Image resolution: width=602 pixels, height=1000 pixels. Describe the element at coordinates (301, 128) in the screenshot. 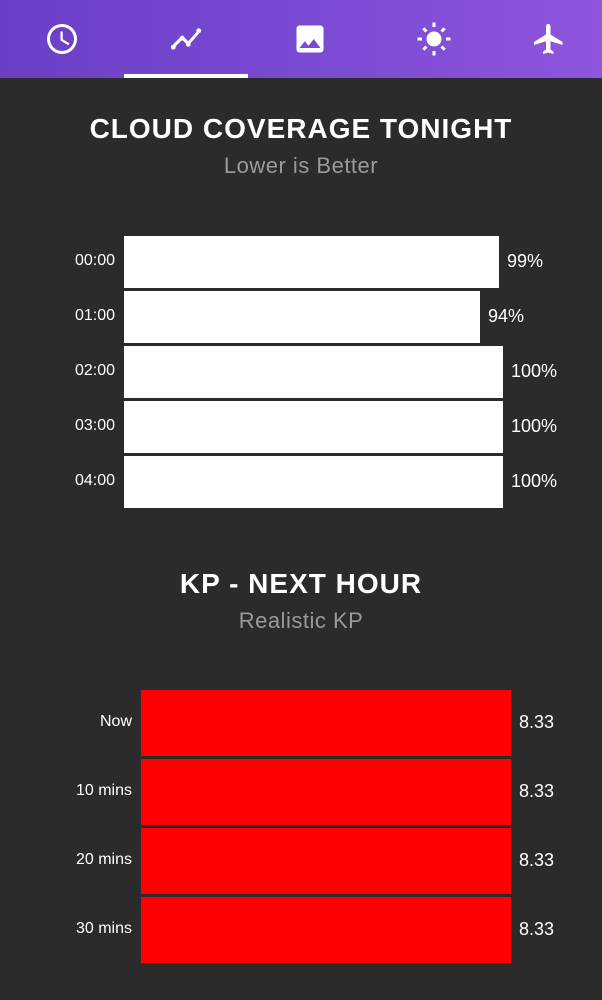

I see `cloud-section-title: CLOUD COVERAGE TONIGHT` at that location.